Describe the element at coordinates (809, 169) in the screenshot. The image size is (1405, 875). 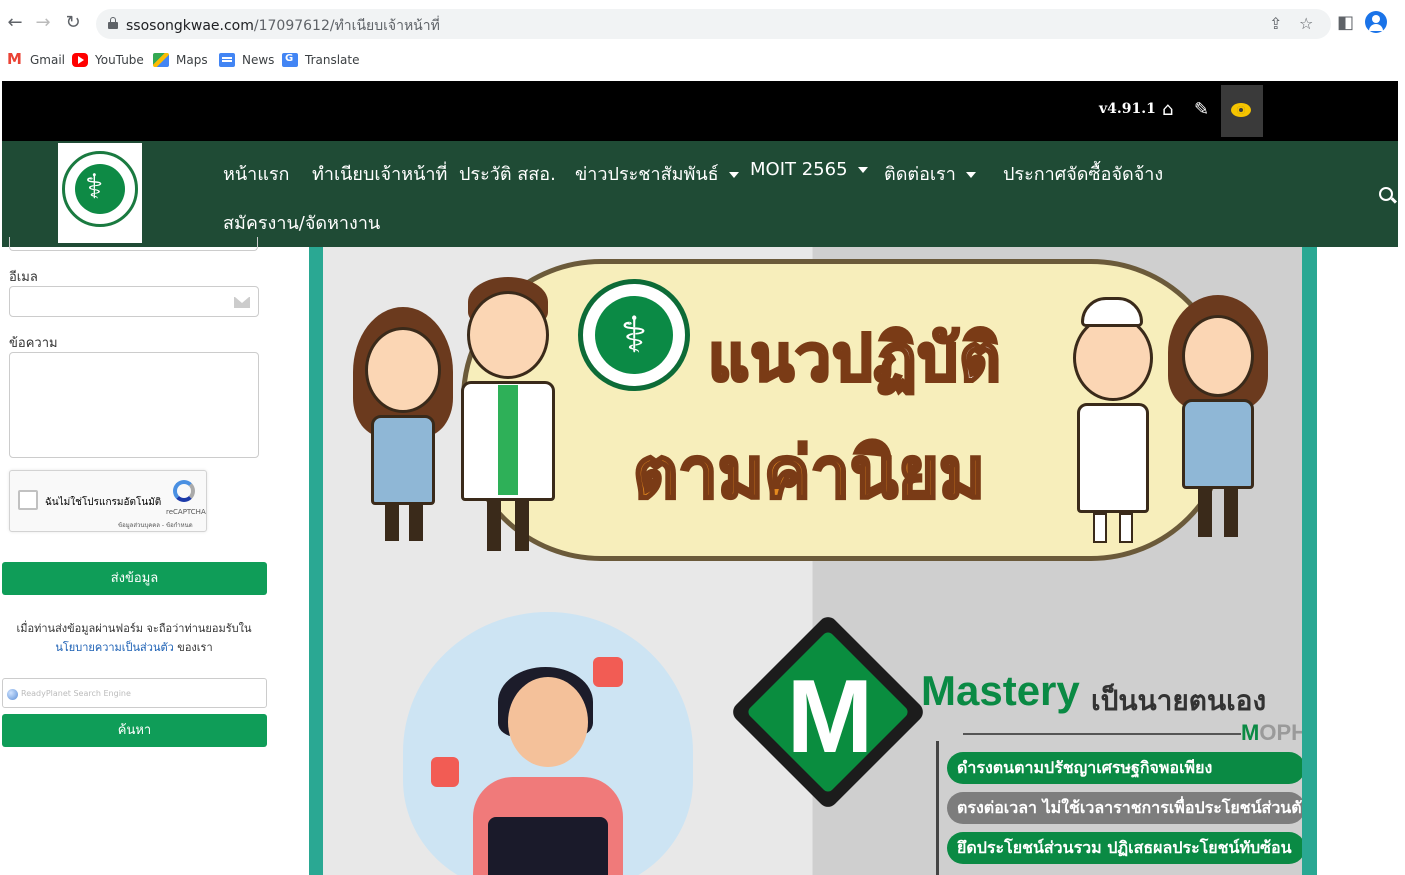
I see `nav-item-moit: MOIT 2565` at that location.